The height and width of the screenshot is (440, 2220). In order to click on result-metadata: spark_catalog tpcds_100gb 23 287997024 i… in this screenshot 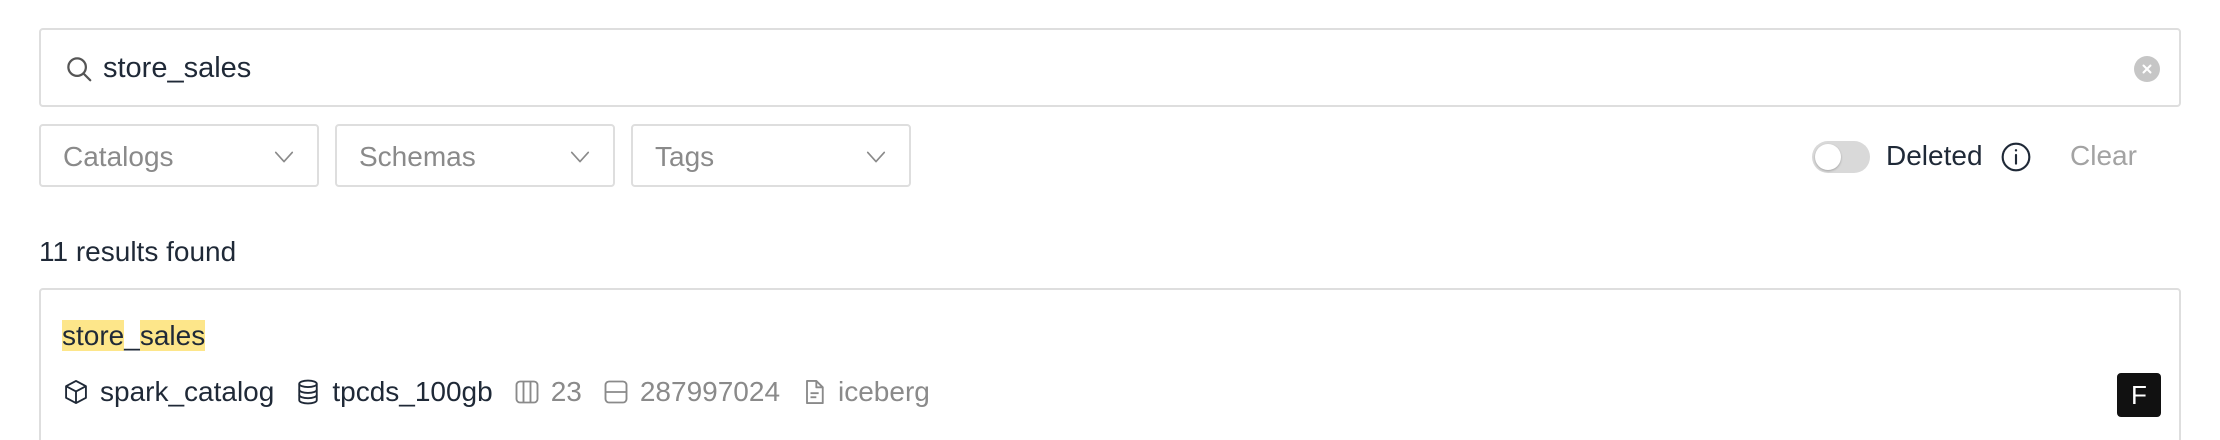, I will do `click(506, 392)`.